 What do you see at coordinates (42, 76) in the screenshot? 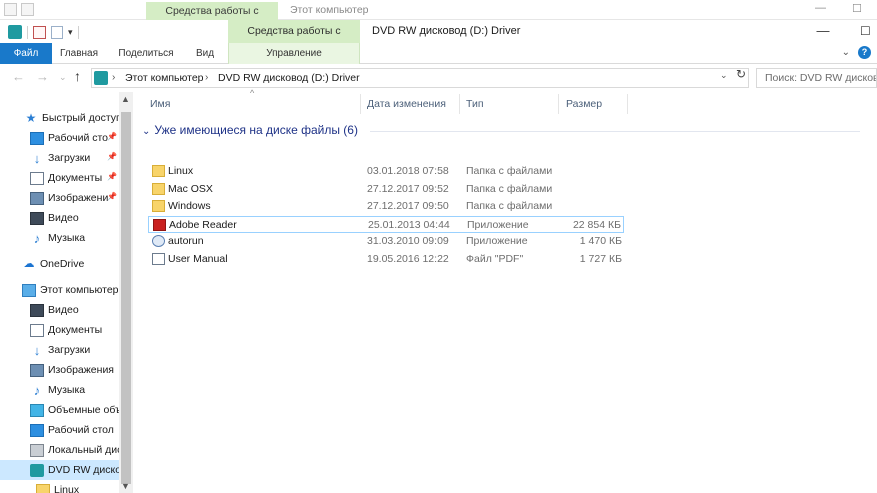
I see `forward-arrow-icon: →` at bounding box center [42, 76].